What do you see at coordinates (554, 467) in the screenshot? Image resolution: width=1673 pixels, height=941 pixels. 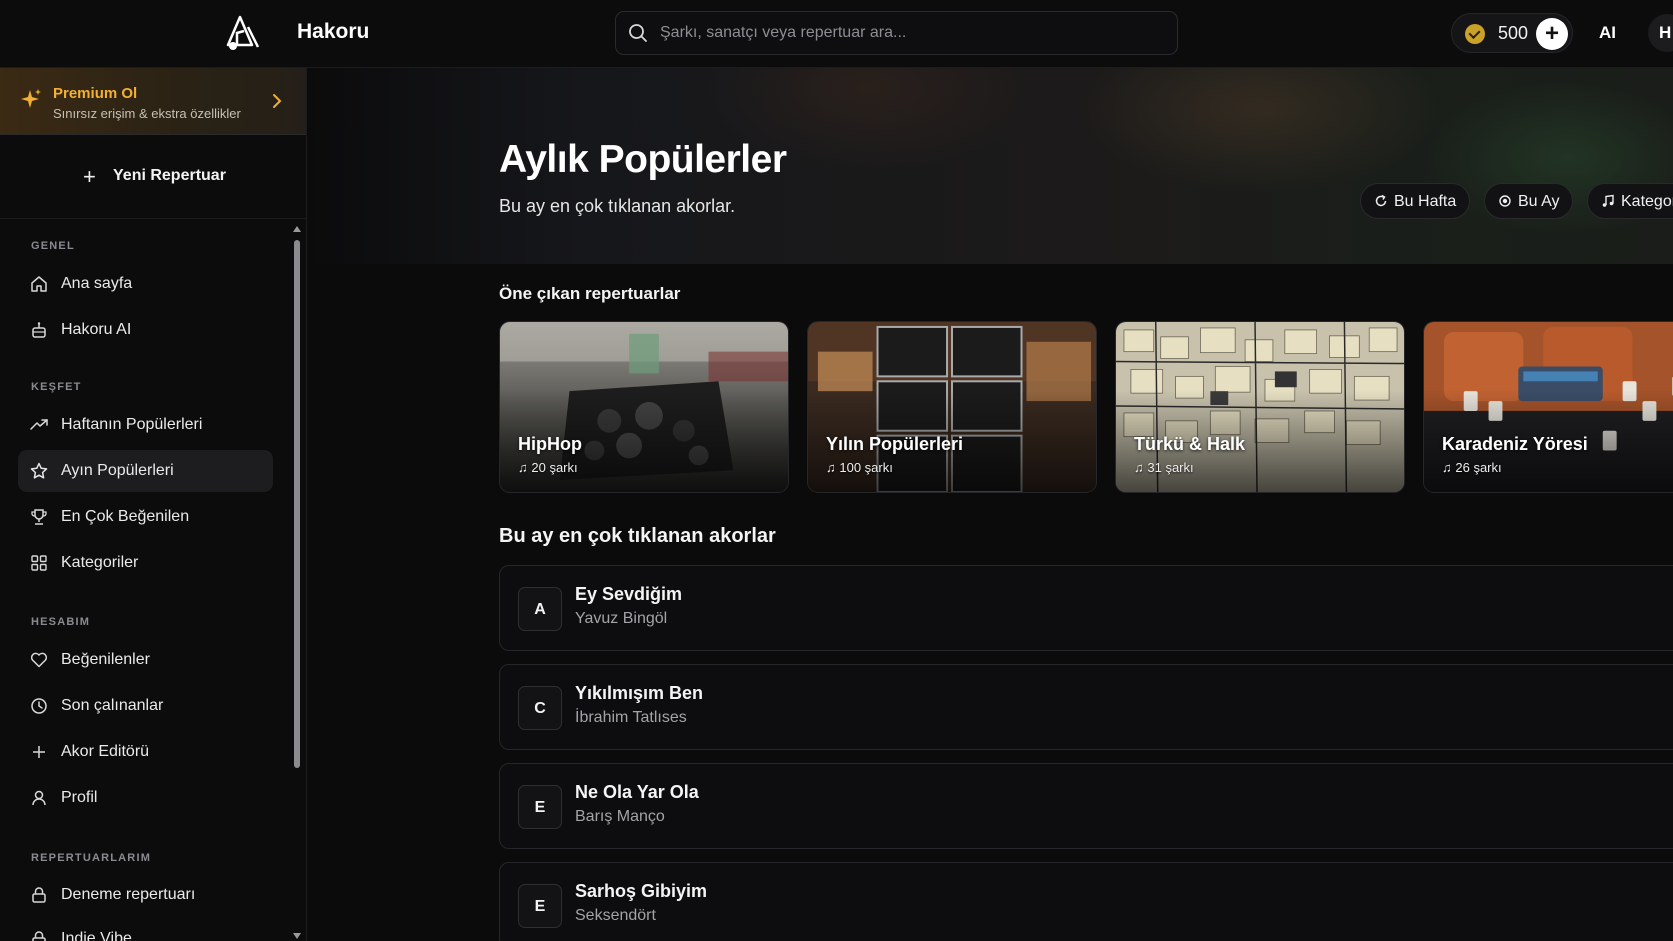 I see `card-song-count-value: 20 şarkı` at bounding box center [554, 467].